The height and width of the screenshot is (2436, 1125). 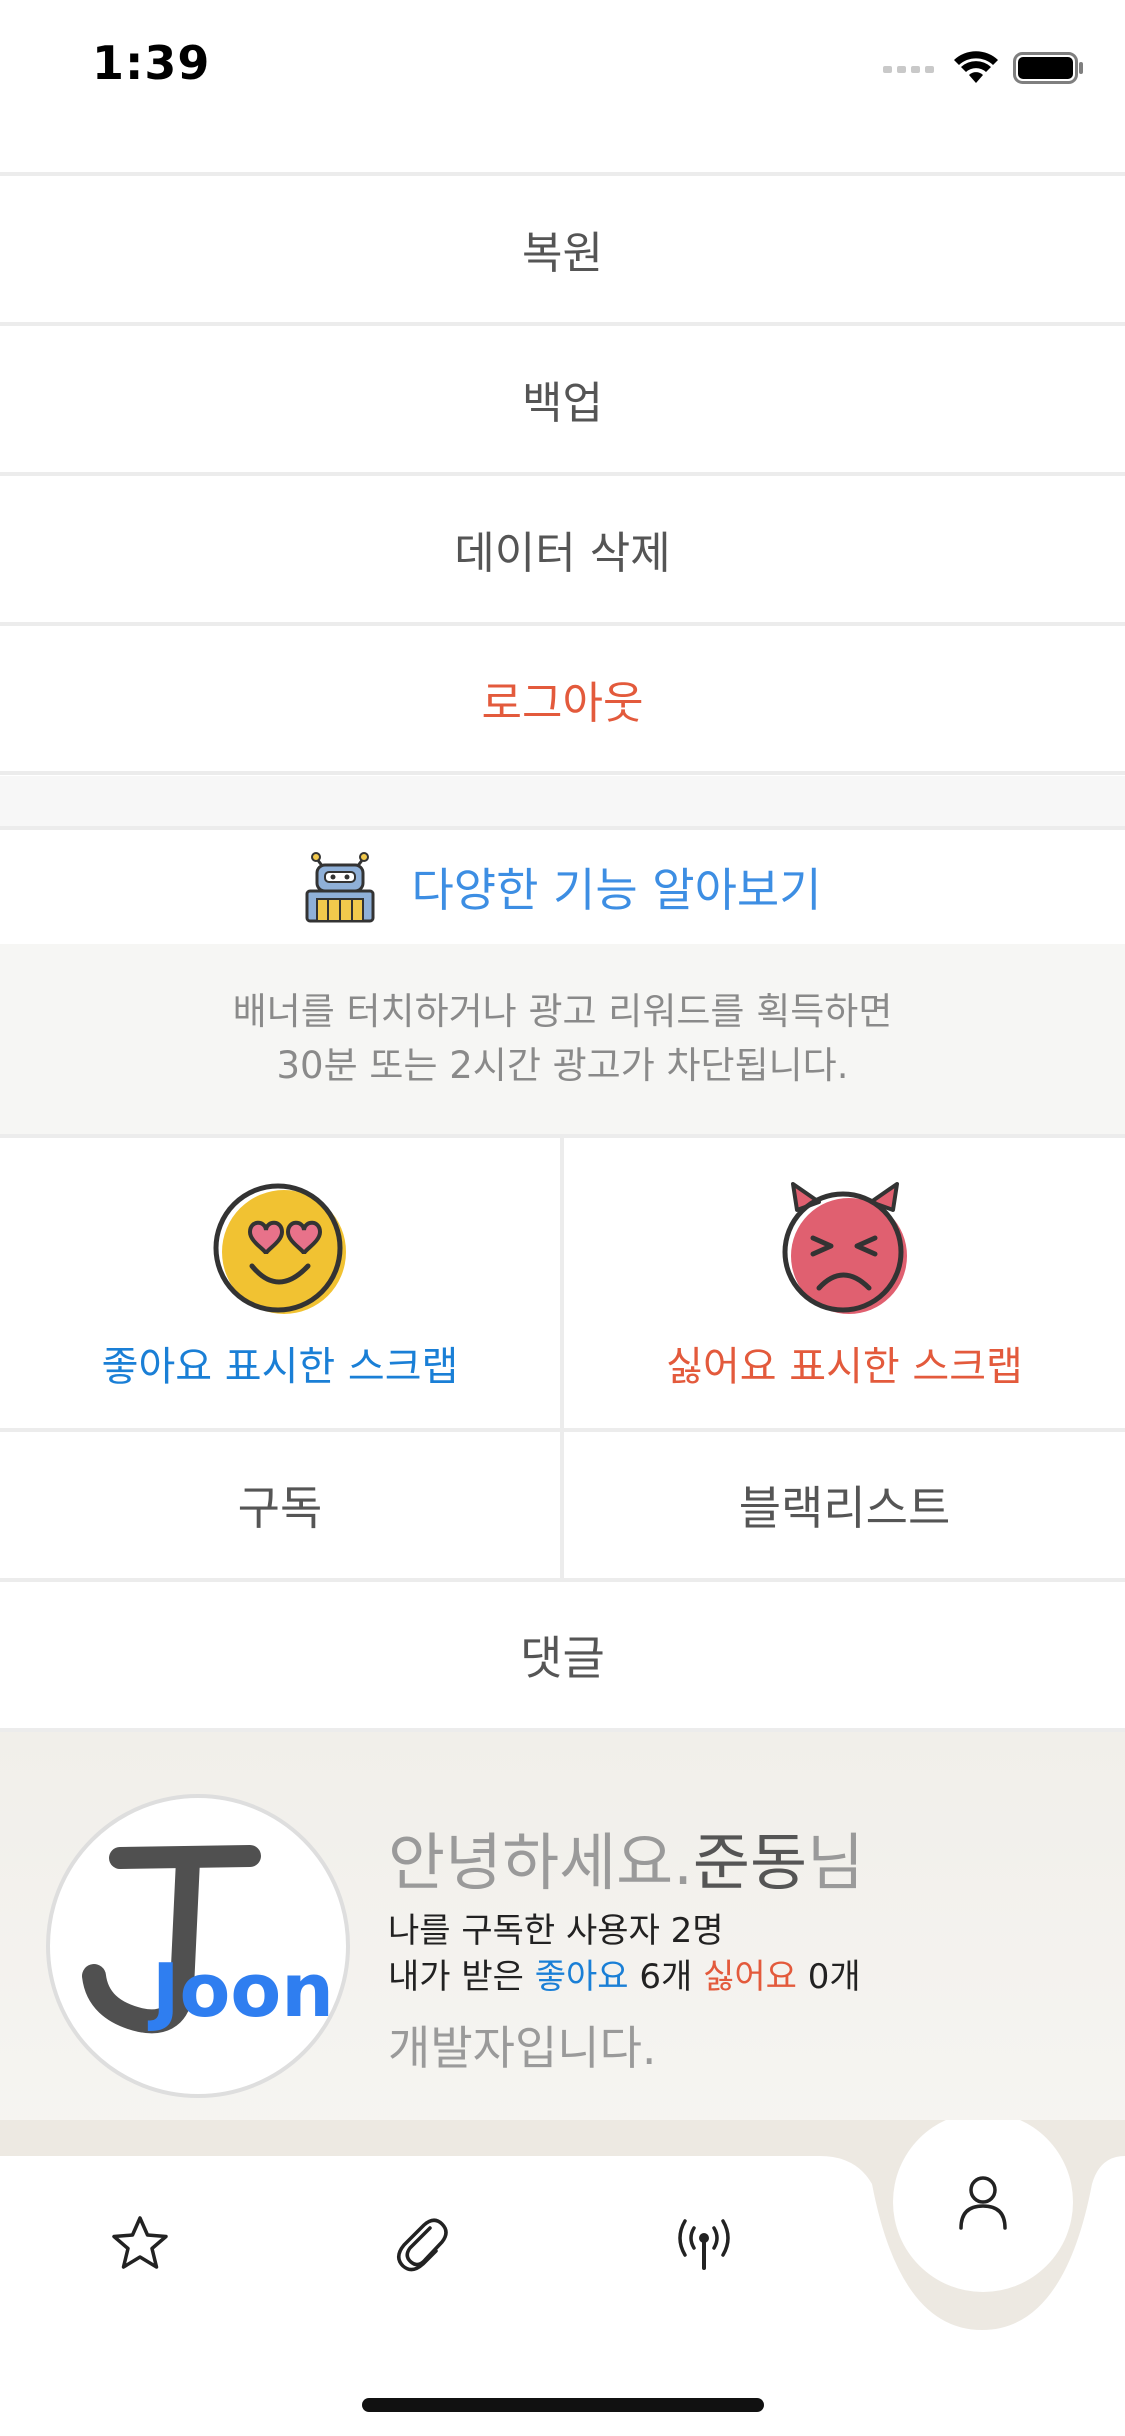 I want to click on avatar-logo-icon: Joon, so click(x=208, y=1939).